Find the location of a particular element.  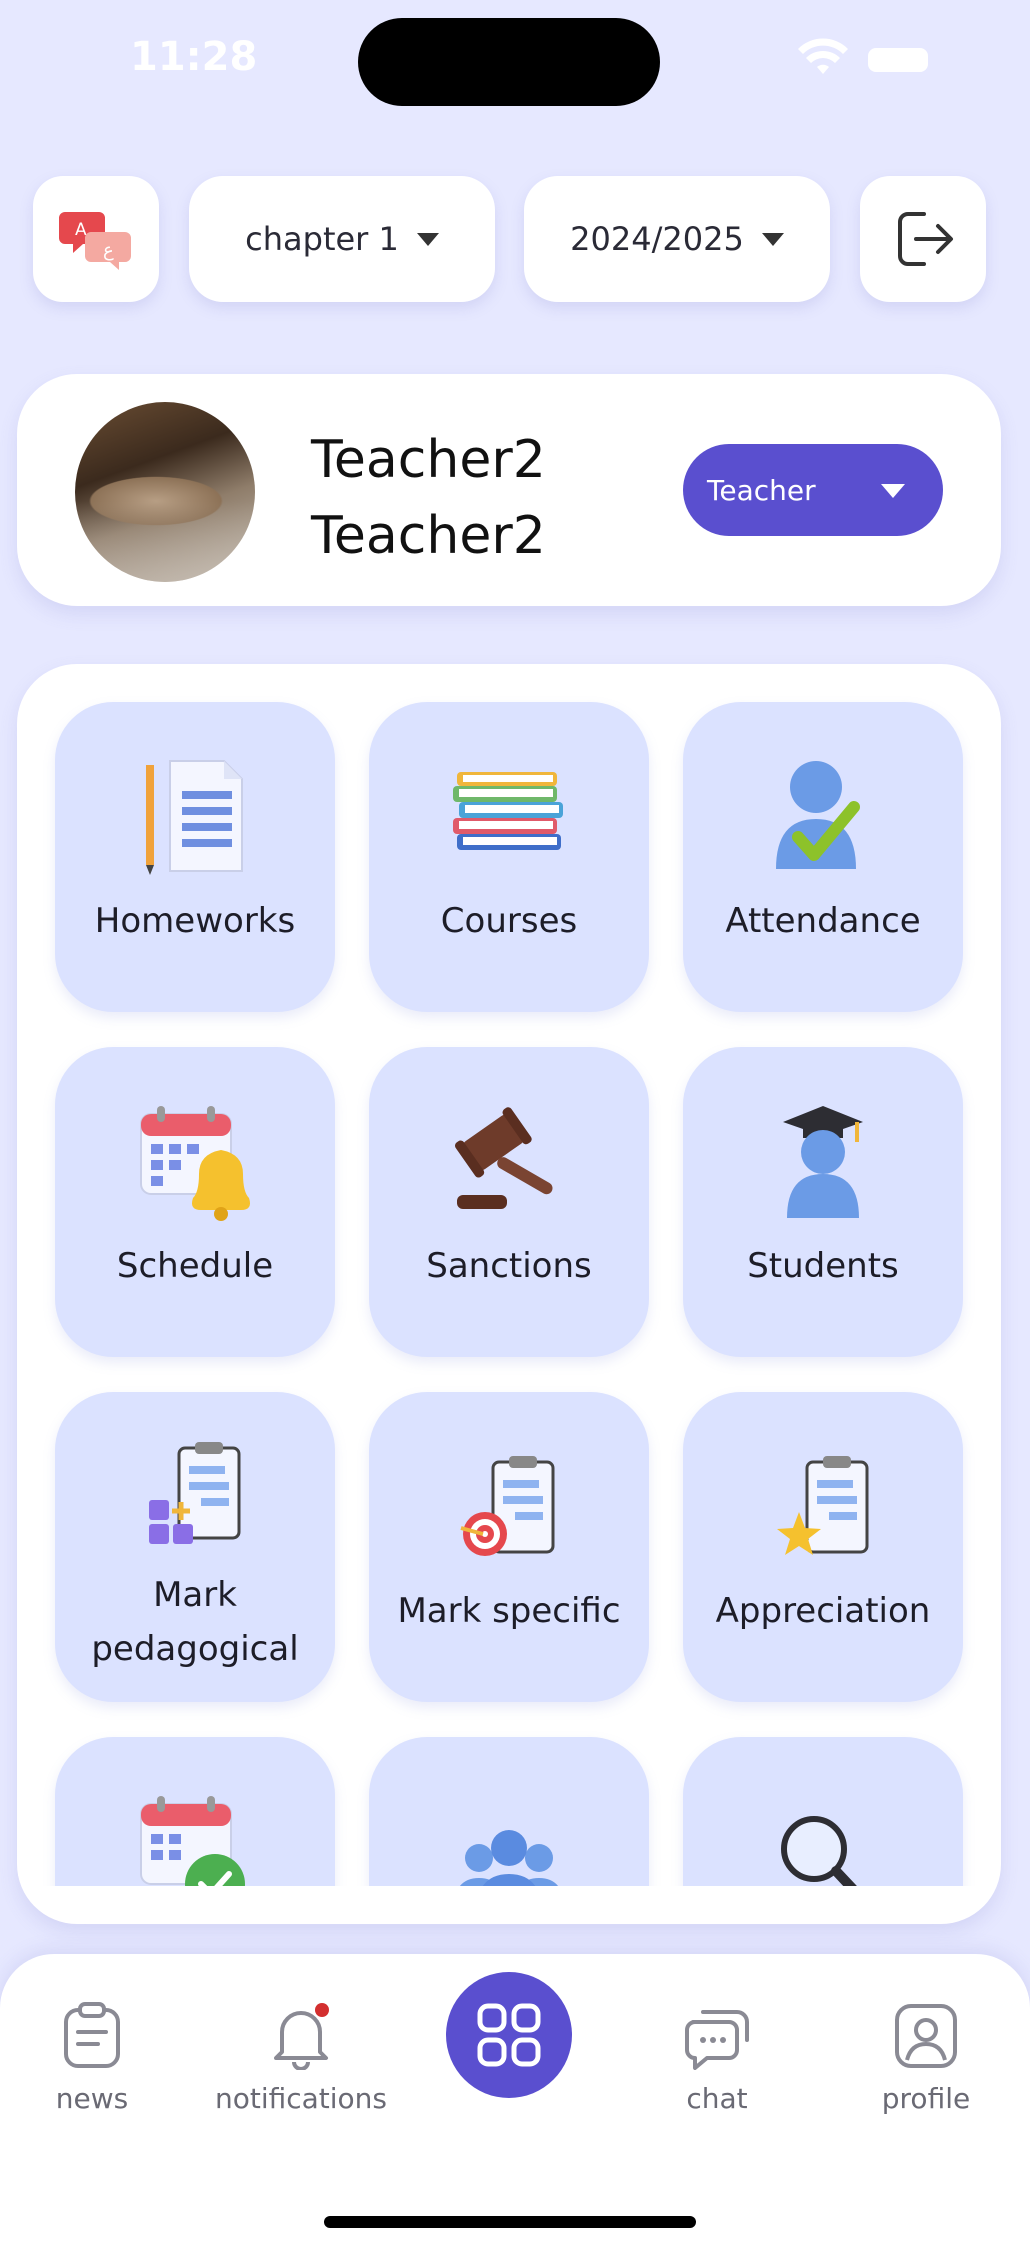

status-time: 11:28 is located at coordinates (194, 57).